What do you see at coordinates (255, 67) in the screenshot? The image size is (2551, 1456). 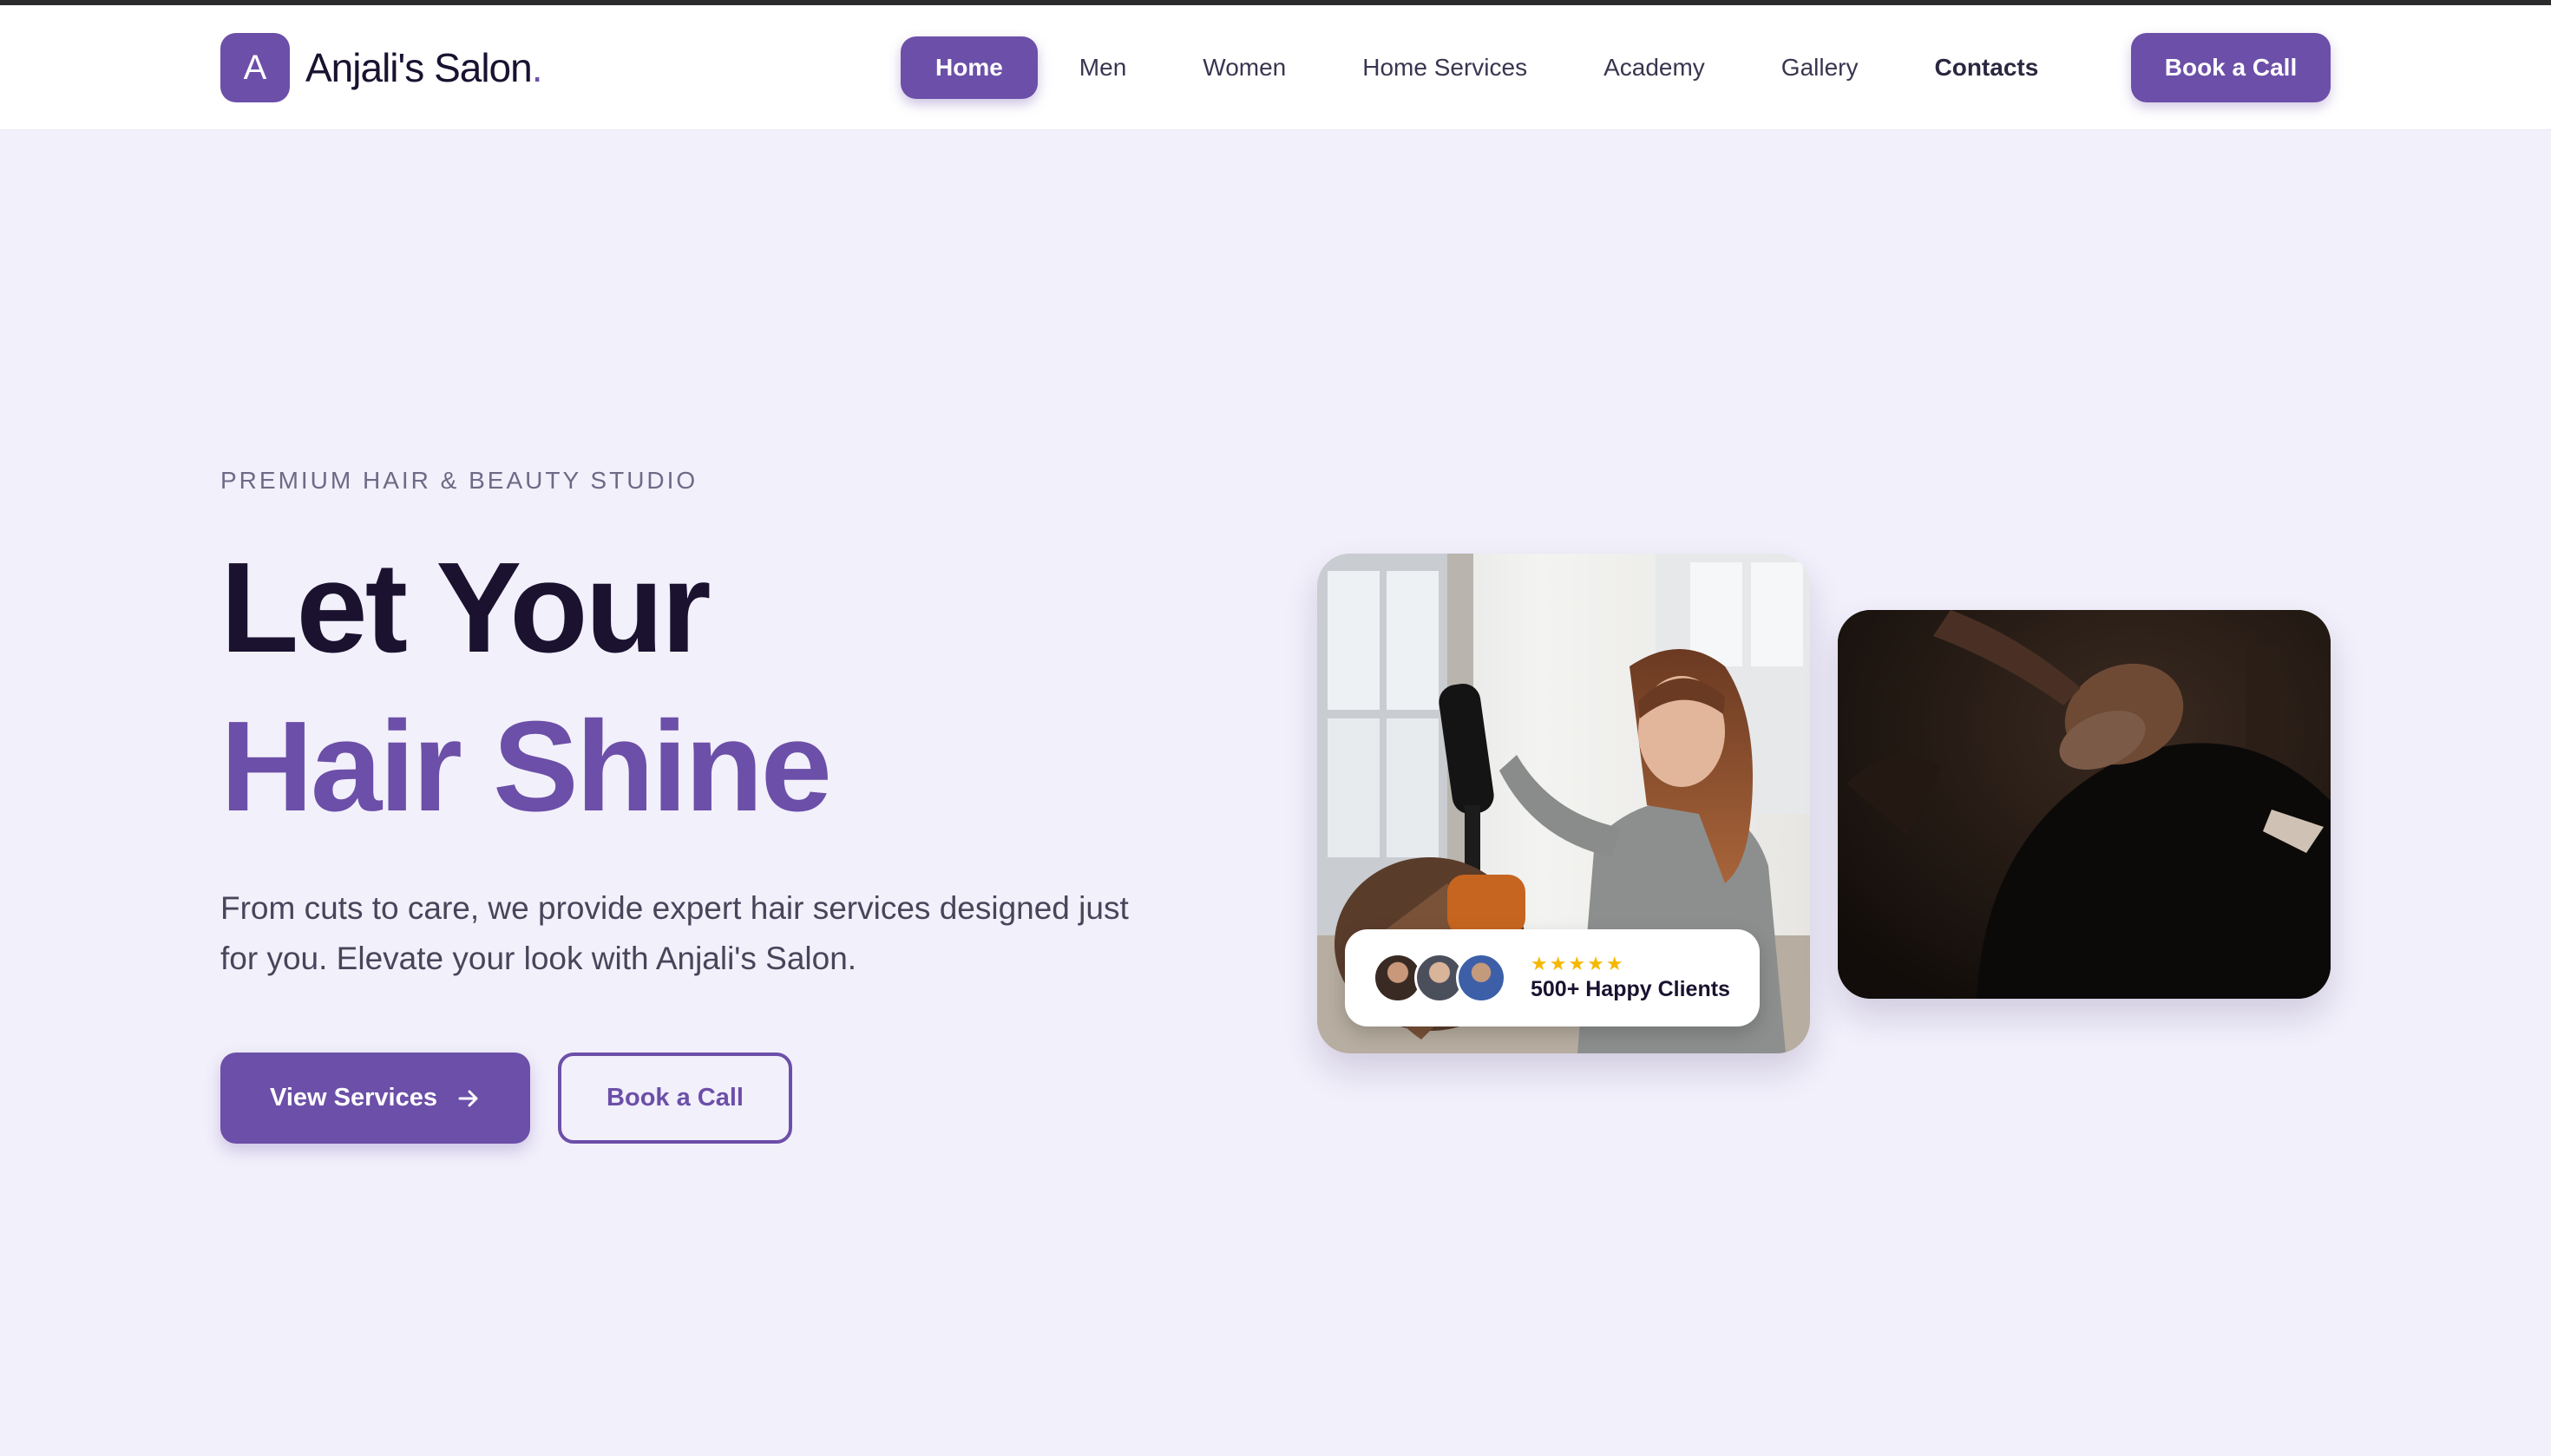 I see `logo-mark: A` at bounding box center [255, 67].